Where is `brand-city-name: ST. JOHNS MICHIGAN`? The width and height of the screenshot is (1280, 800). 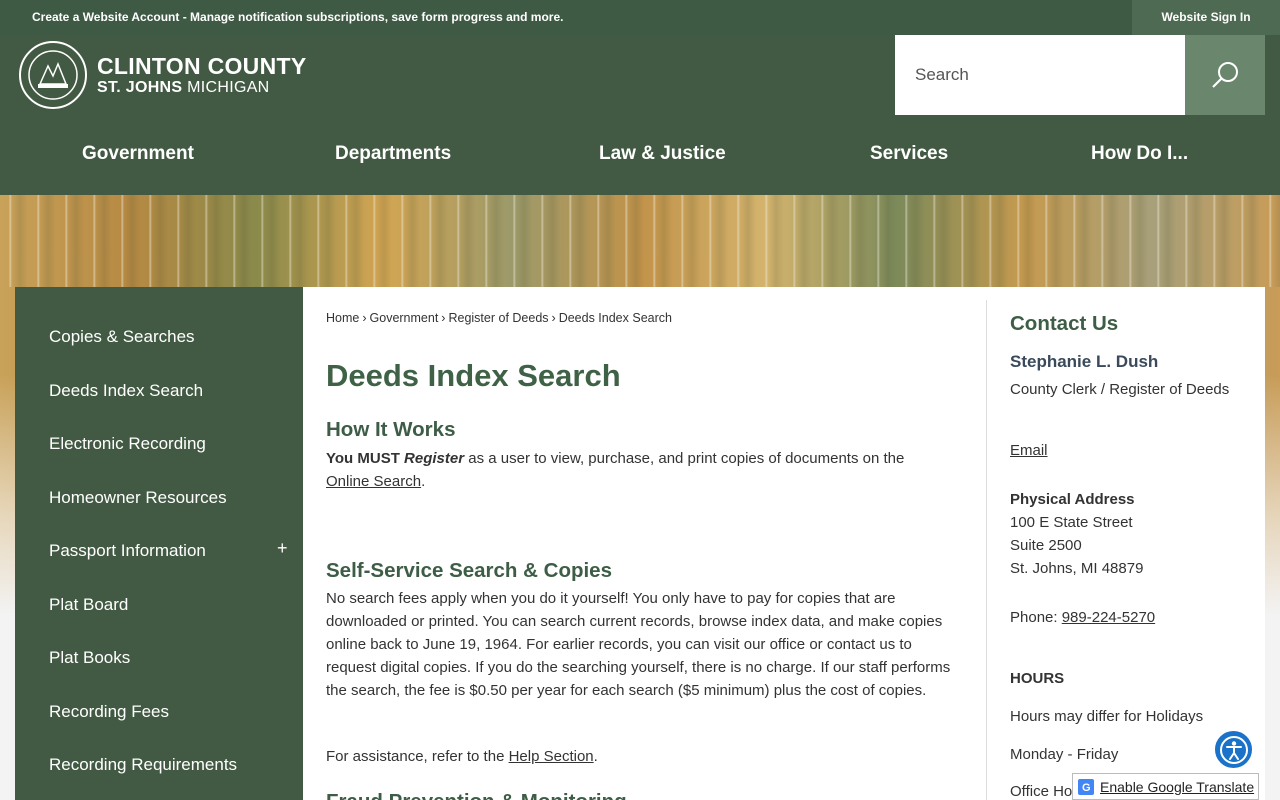 brand-city-name: ST. JOHNS MICHIGAN is located at coordinates (202, 88).